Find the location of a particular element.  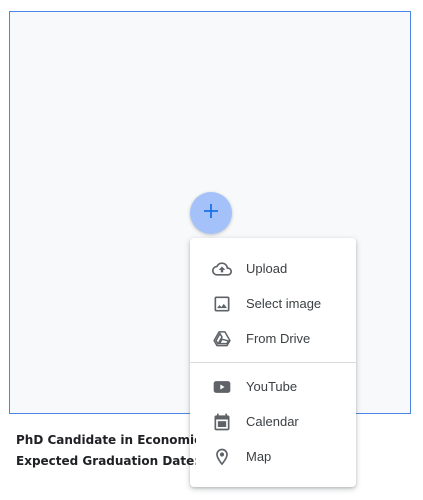

menu-divider is located at coordinates (273, 362).